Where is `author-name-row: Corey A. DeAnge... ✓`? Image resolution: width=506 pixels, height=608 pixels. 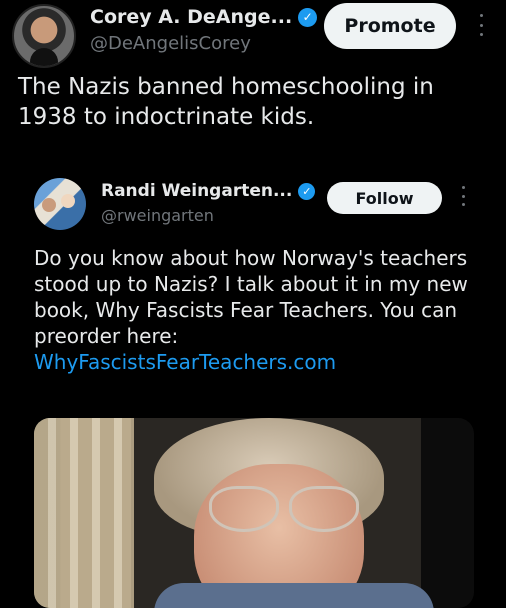 author-name-row: Corey A. DeAnge... ✓ is located at coordinates (204, 17).